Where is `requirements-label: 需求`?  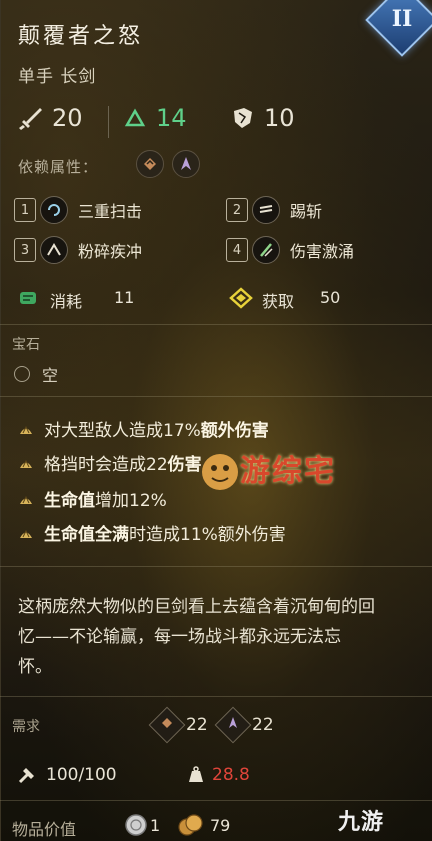 requirements-label: 需求 is located at coordinates (26, 727).